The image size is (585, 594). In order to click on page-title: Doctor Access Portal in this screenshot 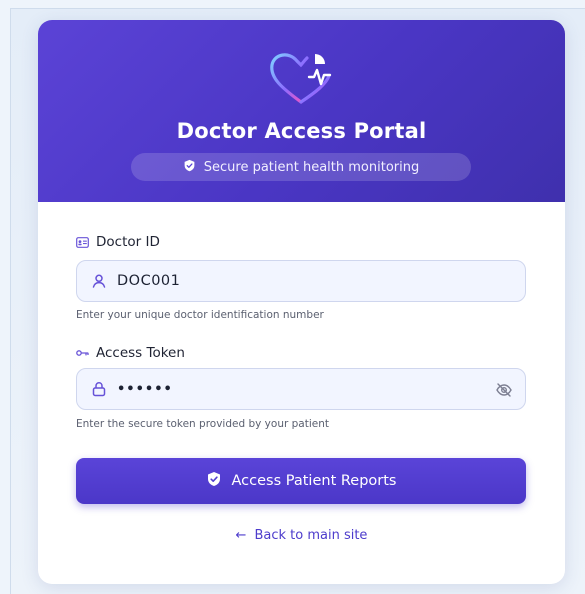, I will do `click(301, 131)`.